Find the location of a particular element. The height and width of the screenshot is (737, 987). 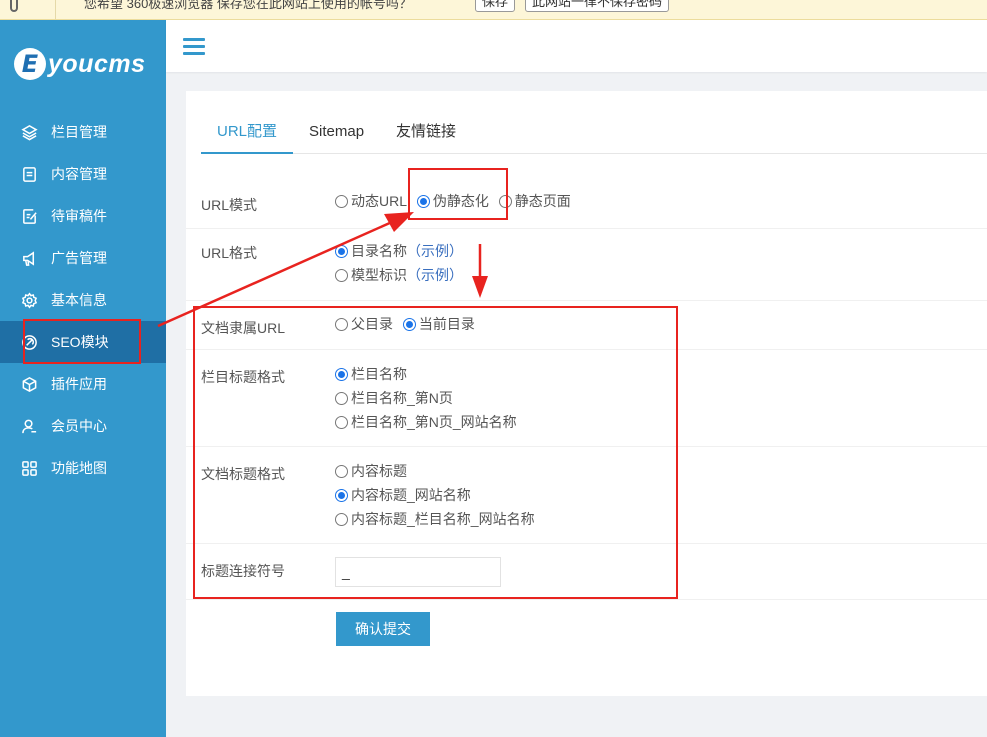

sidebar-item-label: 广告管理 is located at coordinates (79, 258).